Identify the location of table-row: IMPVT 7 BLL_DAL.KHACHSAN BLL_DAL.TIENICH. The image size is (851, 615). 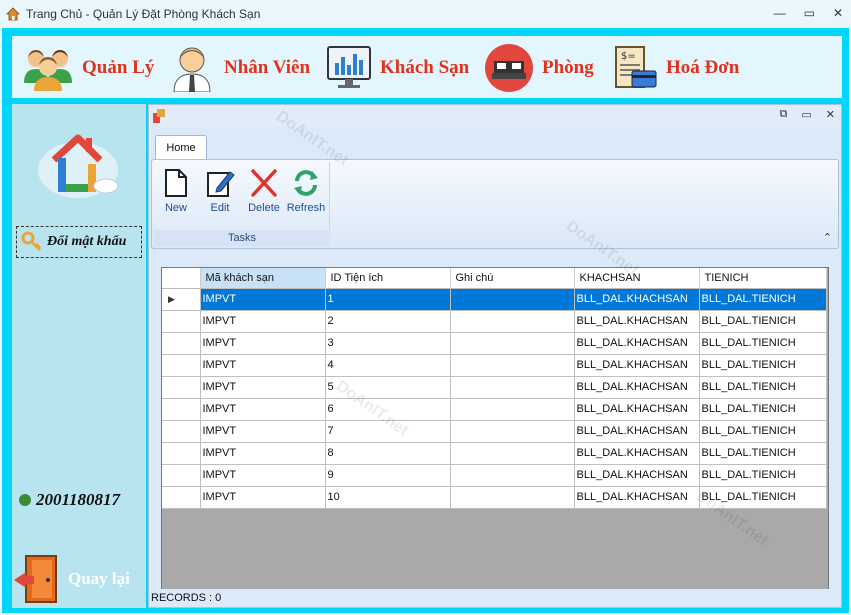
(494, 431).